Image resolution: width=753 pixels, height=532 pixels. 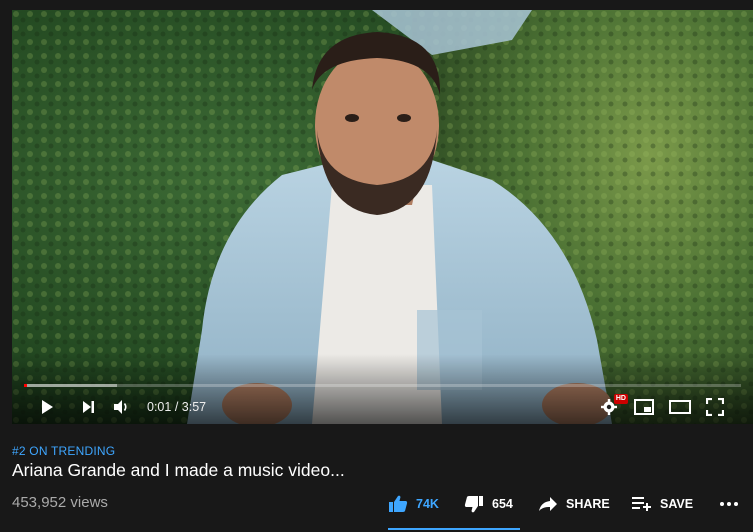 I want to click on player-controls: 0:01 / 3:57 HD, so click(x=382, y=407).